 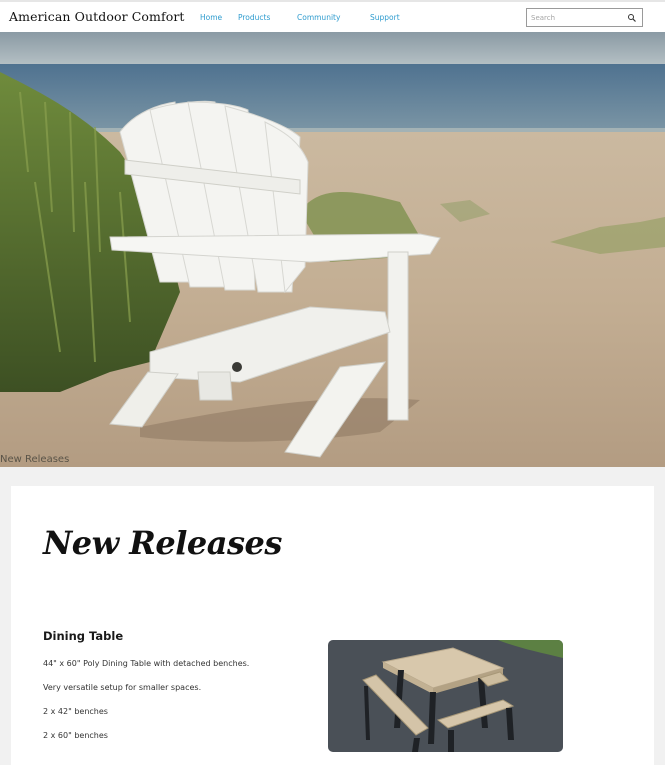 I want to click on product-name: Dining Table, so click(x=83, y=636).